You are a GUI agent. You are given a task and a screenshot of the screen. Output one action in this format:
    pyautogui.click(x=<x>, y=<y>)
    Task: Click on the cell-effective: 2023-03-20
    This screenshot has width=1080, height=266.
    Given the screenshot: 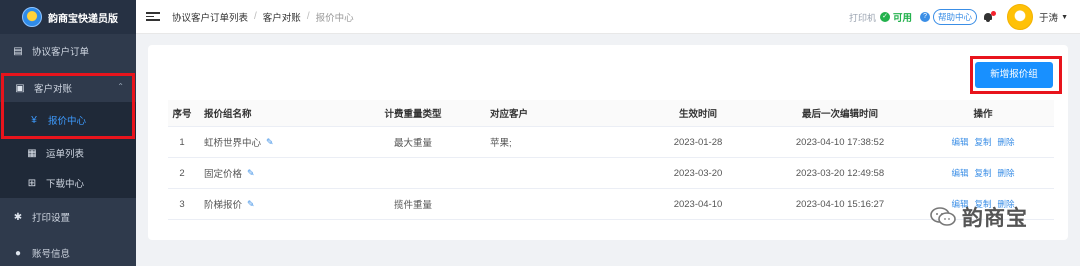 What is the action you would take?
    pyautogui.click(x=698, y=173)
    